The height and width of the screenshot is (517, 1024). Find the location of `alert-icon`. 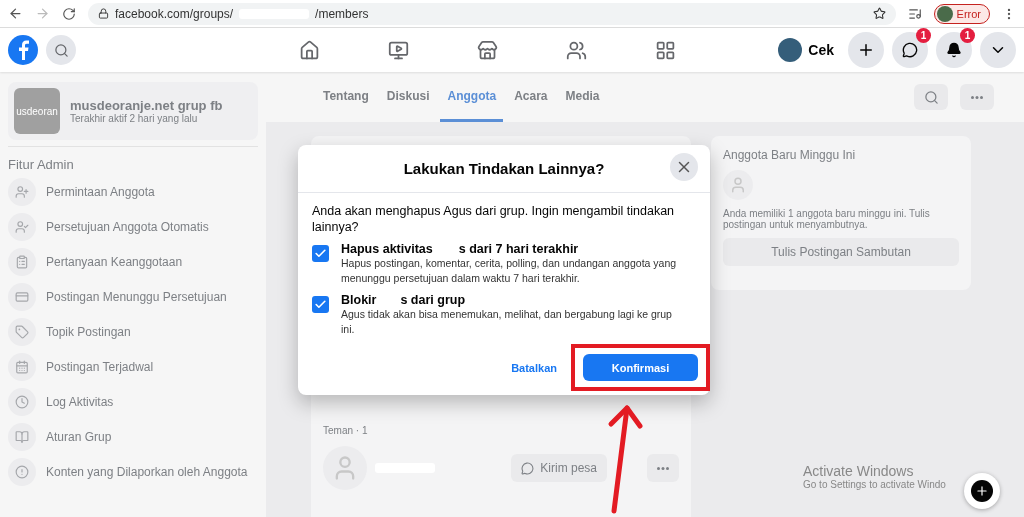

alert-icon is located at coordinates (22, 471).